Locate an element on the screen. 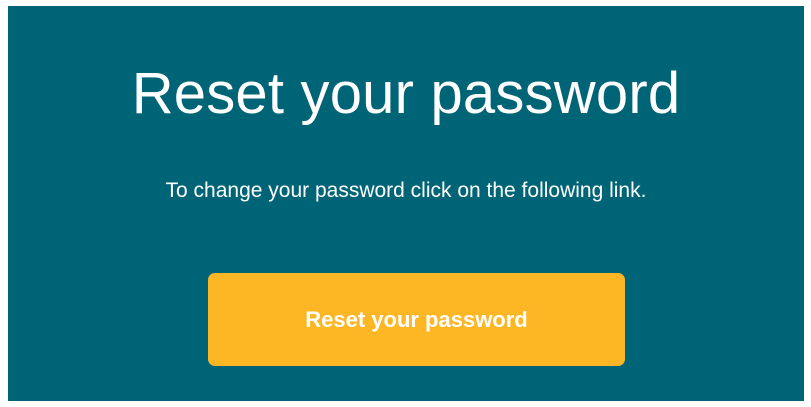 This screenshot has width=811, height=407. reset-password-button: Reset your password is located at coordinates (416, 319).